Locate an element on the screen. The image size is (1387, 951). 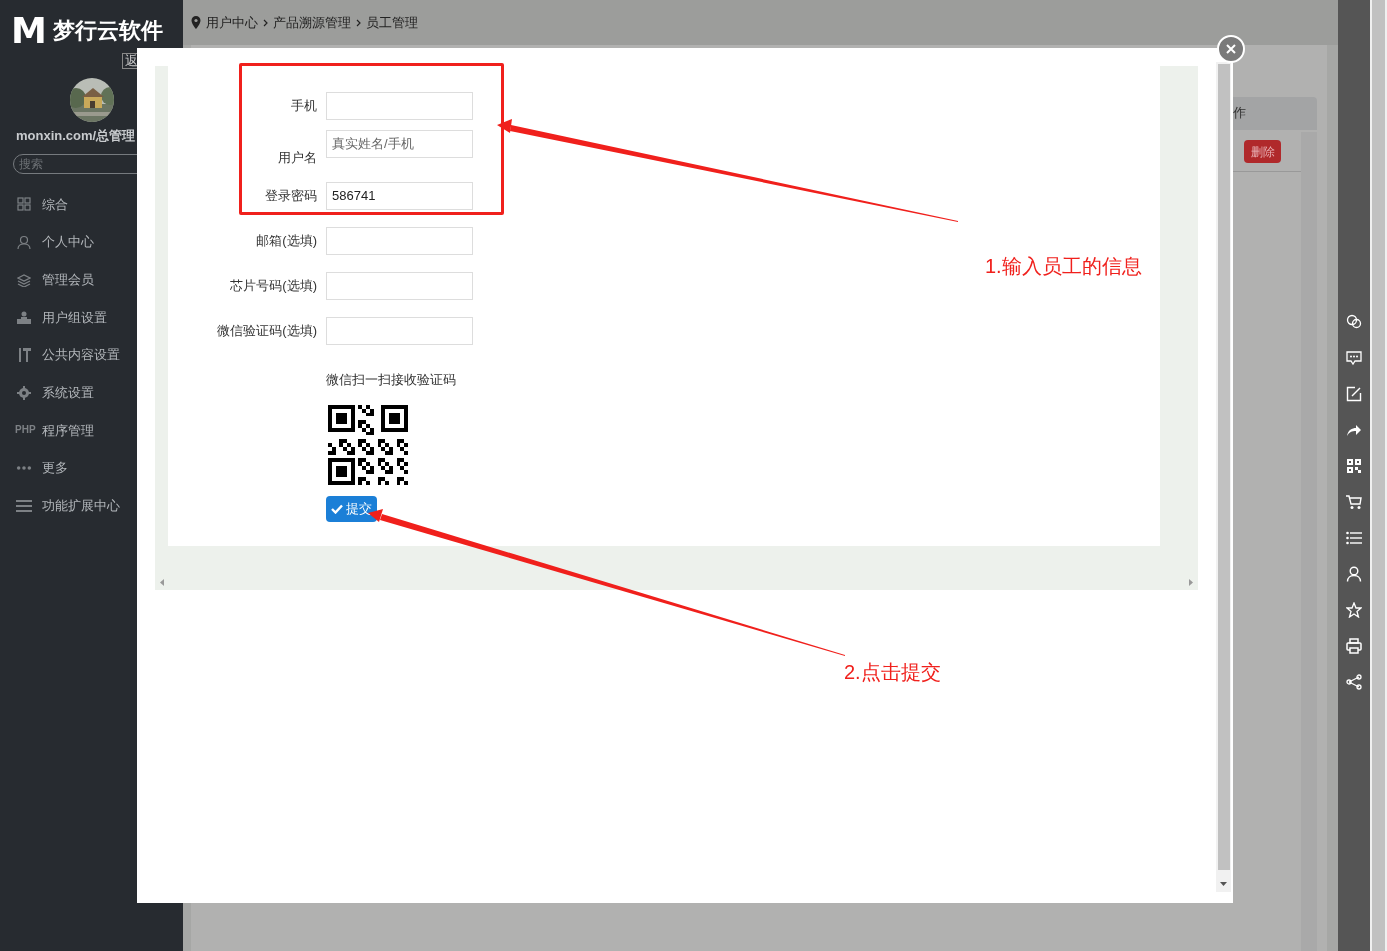
delete-button: 删除 is located at coordinates (1262, 151).